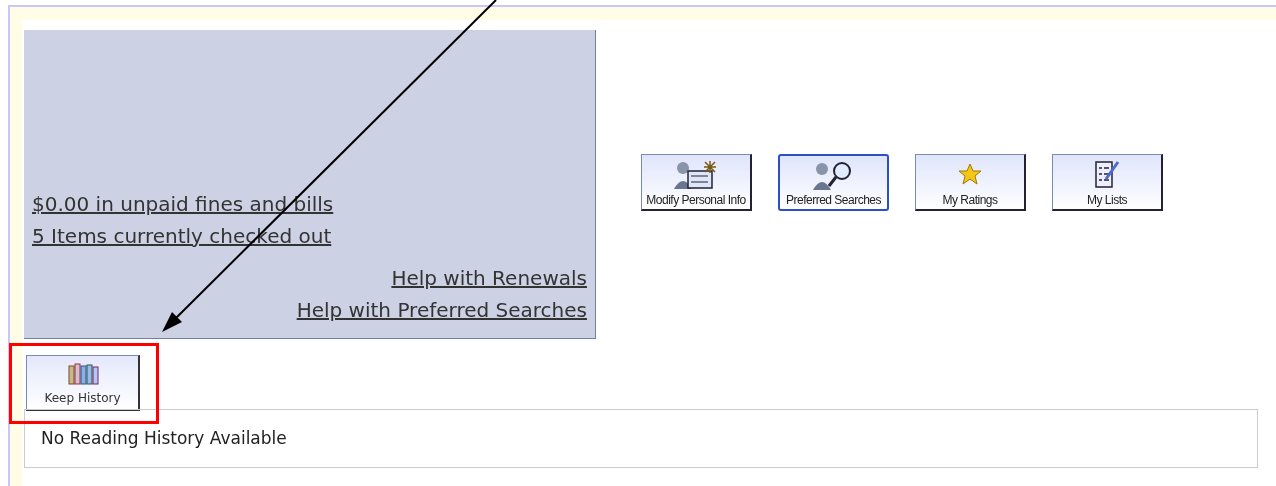 This screenshot has height=486, width=1276. I want to click on account-link: Help with Renewals, so click(489, 278).